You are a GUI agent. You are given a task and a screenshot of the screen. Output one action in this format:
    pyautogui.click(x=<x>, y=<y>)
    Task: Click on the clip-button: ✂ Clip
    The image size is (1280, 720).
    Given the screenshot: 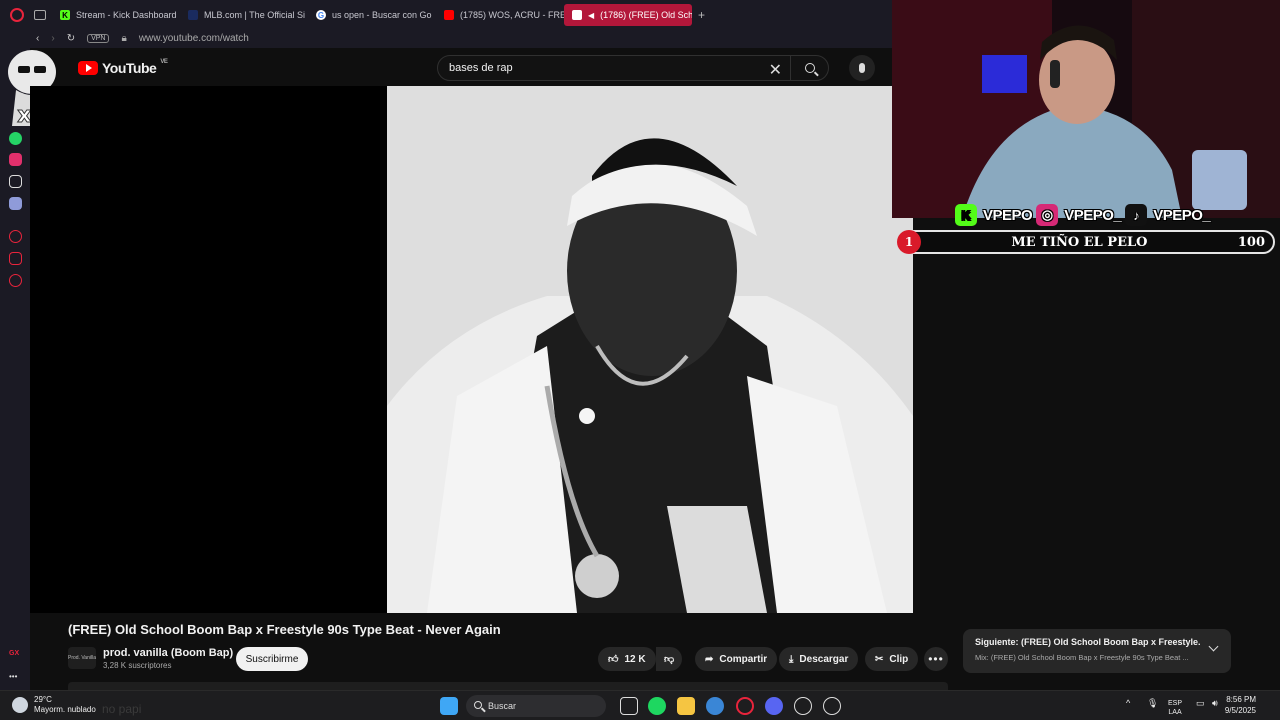 What is the action you would take?
    pyautogui.click(x=892, y=659)
    